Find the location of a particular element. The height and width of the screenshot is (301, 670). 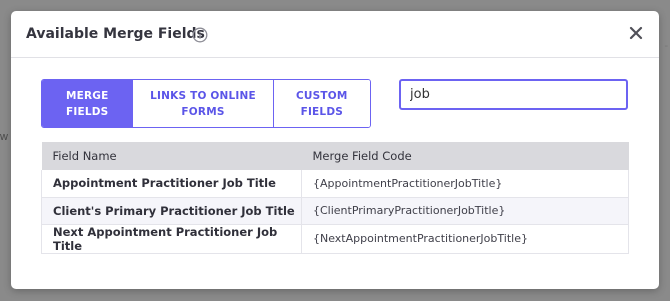

close-icon is located at coordinates (636, 33).